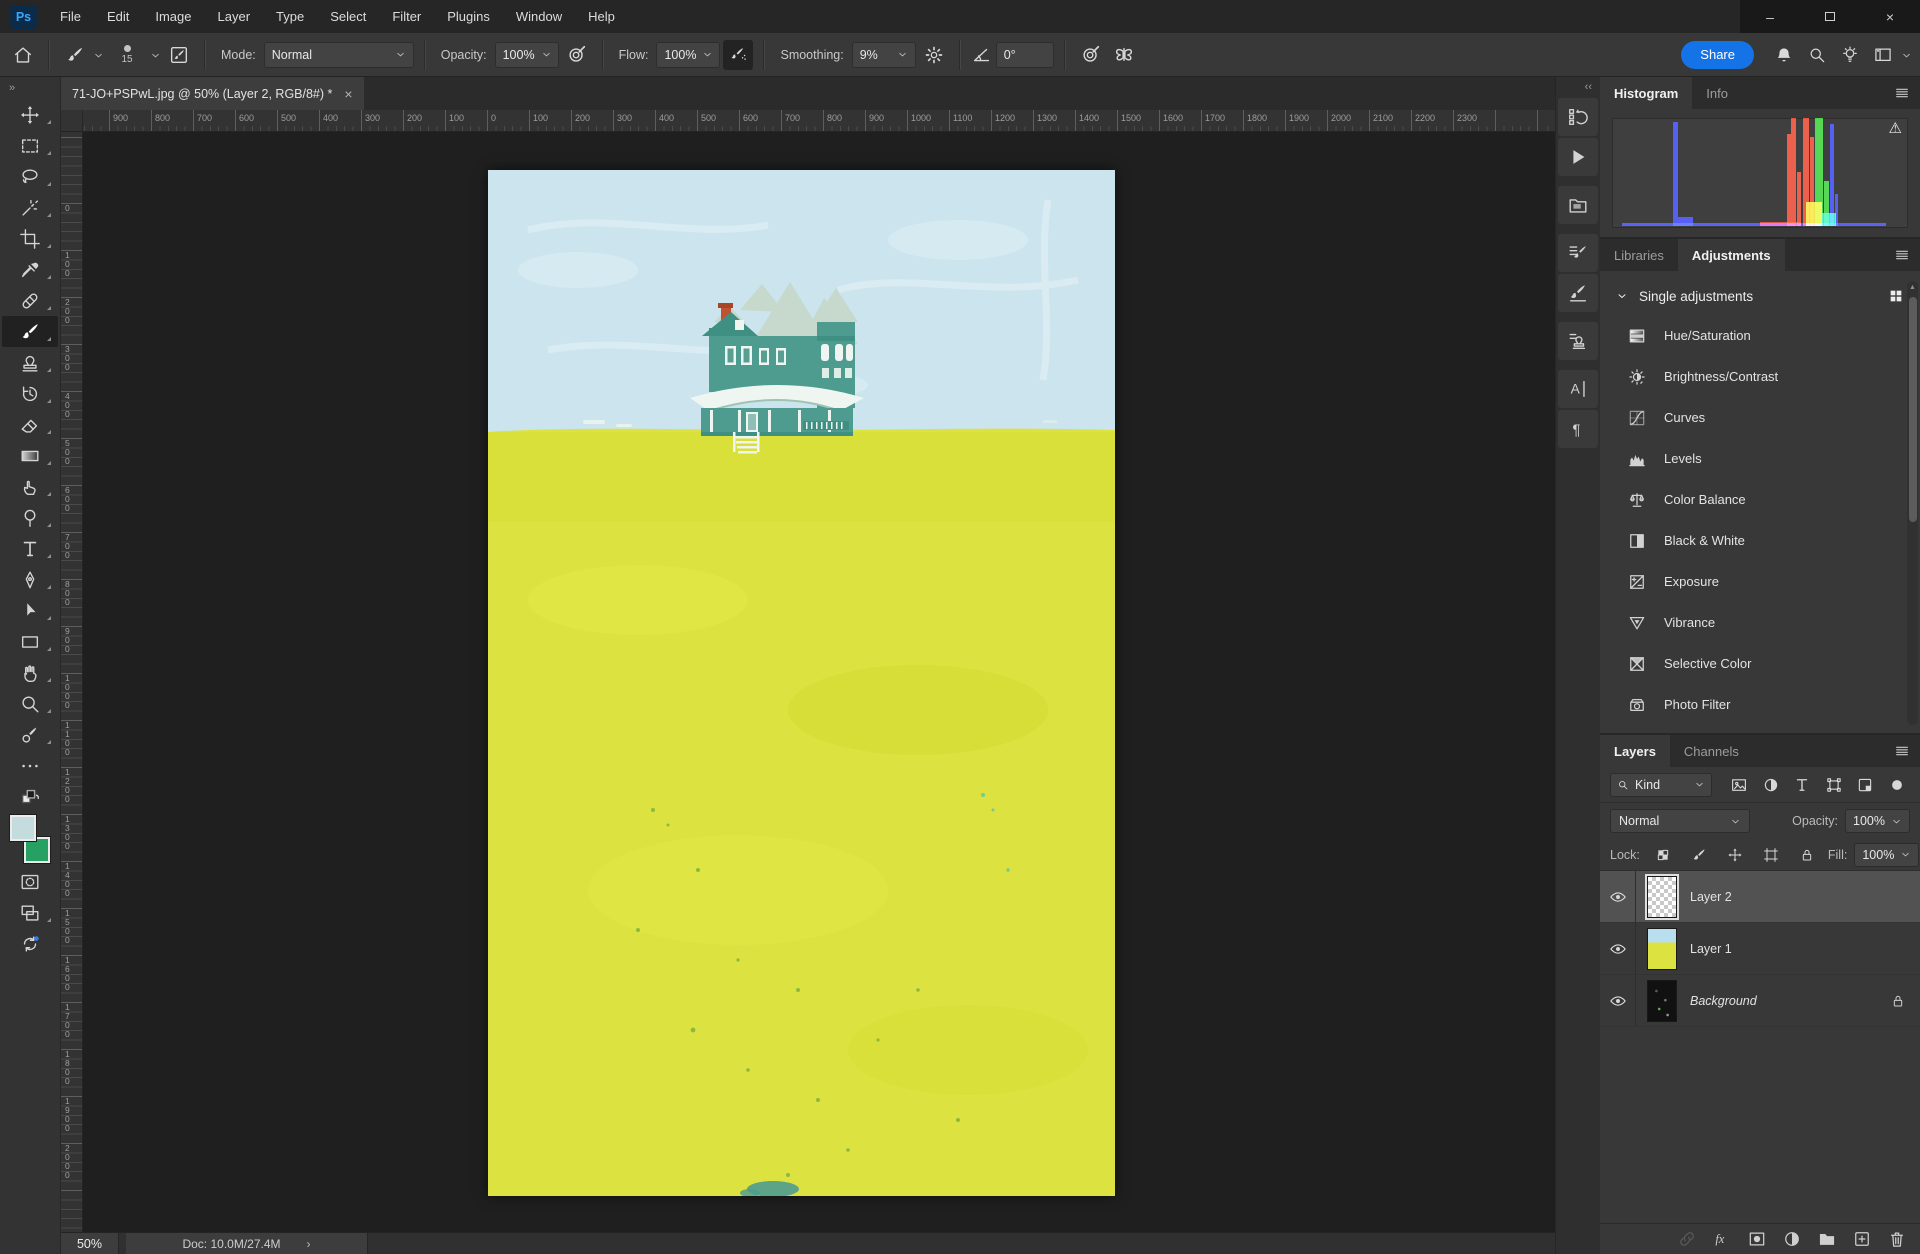 The width and height of the screenshot is (1920, 1254). What do you see at coordinates (30, 238) in the screenshot?
I see `crop-tool` at bounding box center [30, 238].